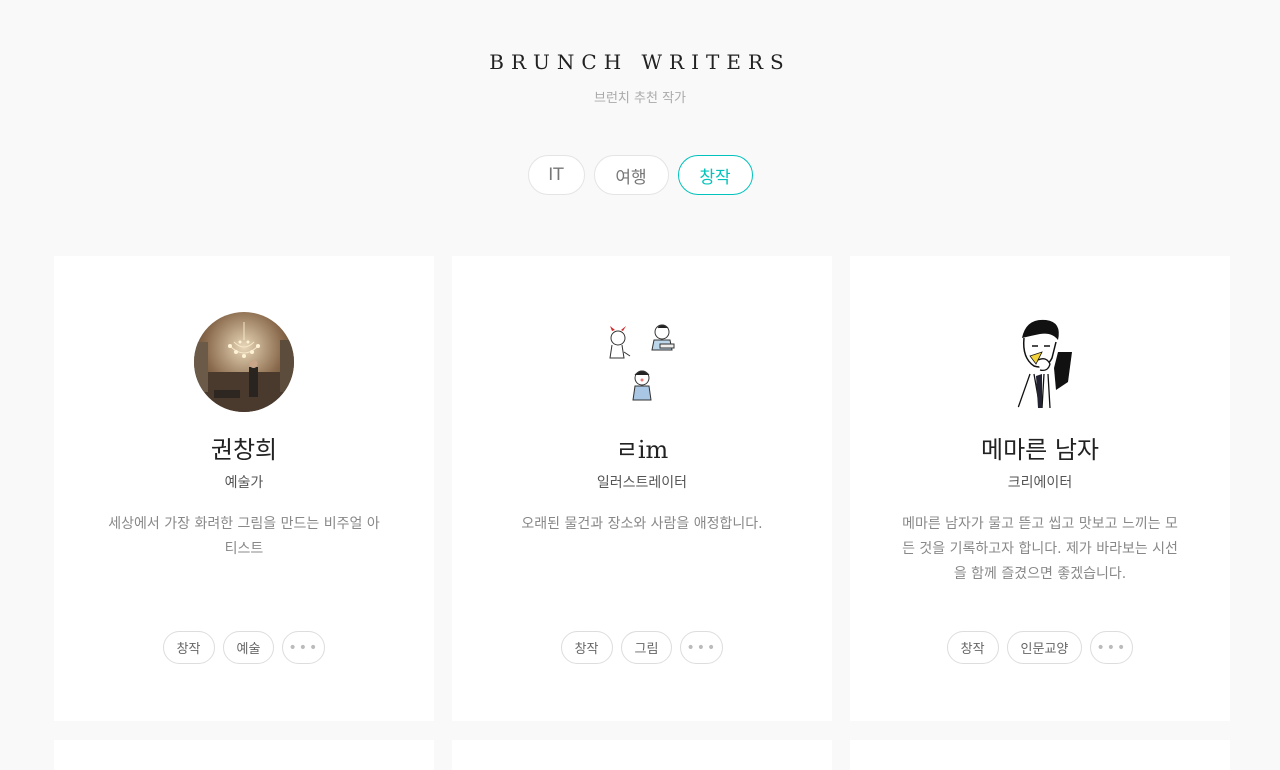 This screenshot has width=1280, height=770. Describe the element at coordinates (646, 647) in the screenshot. I see `tag-chip: 그림` at that location.